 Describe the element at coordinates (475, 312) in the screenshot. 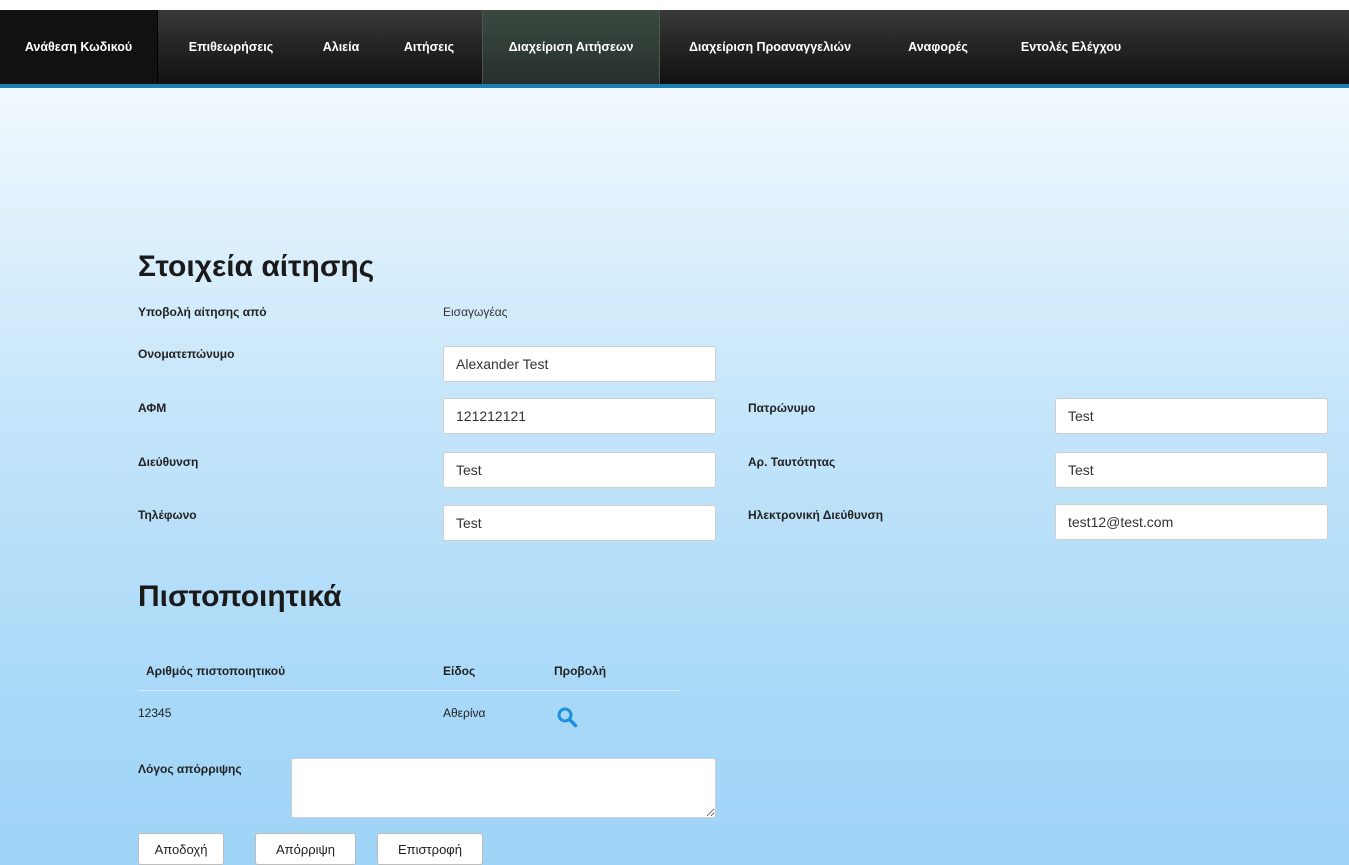

I see `submitted-by-value: Εισαγωγέας` at that location.